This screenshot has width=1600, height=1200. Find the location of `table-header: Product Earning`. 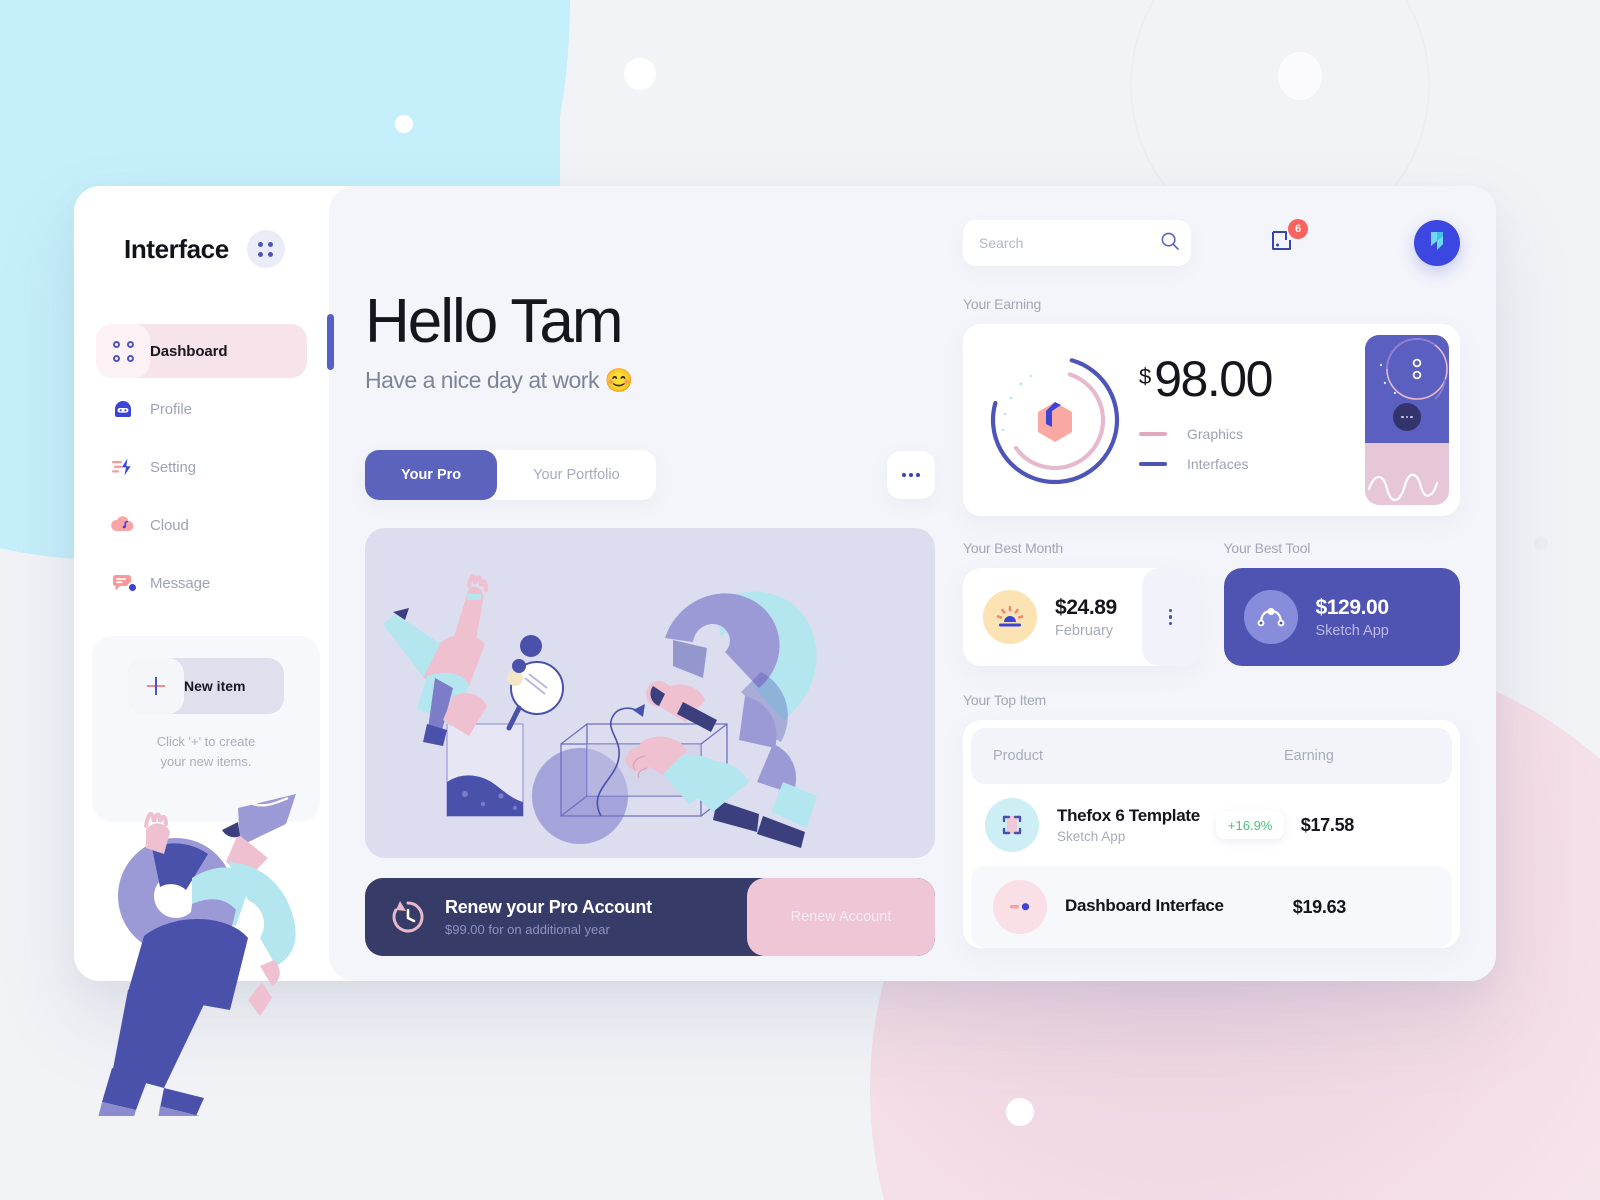

table-header: Product Earning is located at coordinates (1211, 756).